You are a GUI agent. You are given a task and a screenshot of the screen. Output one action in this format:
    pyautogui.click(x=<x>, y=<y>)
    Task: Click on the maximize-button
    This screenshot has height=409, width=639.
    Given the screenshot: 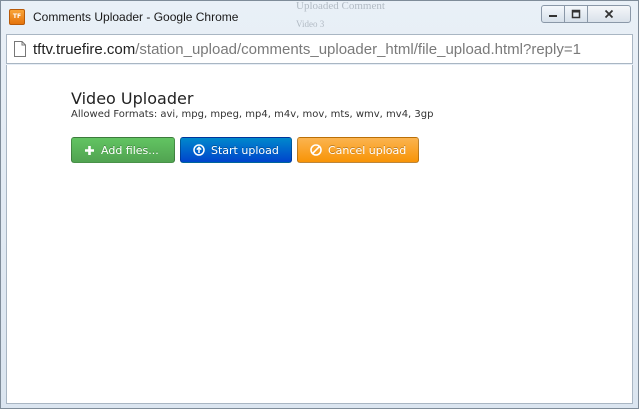 What is the action you would take?
    pyautogui.click(x=576, y=14)
    